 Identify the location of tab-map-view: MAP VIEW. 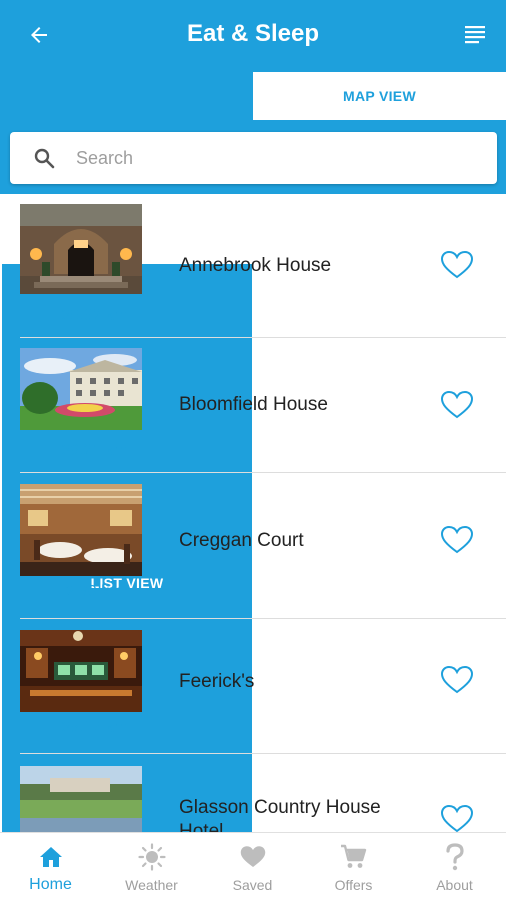
(379, 96).